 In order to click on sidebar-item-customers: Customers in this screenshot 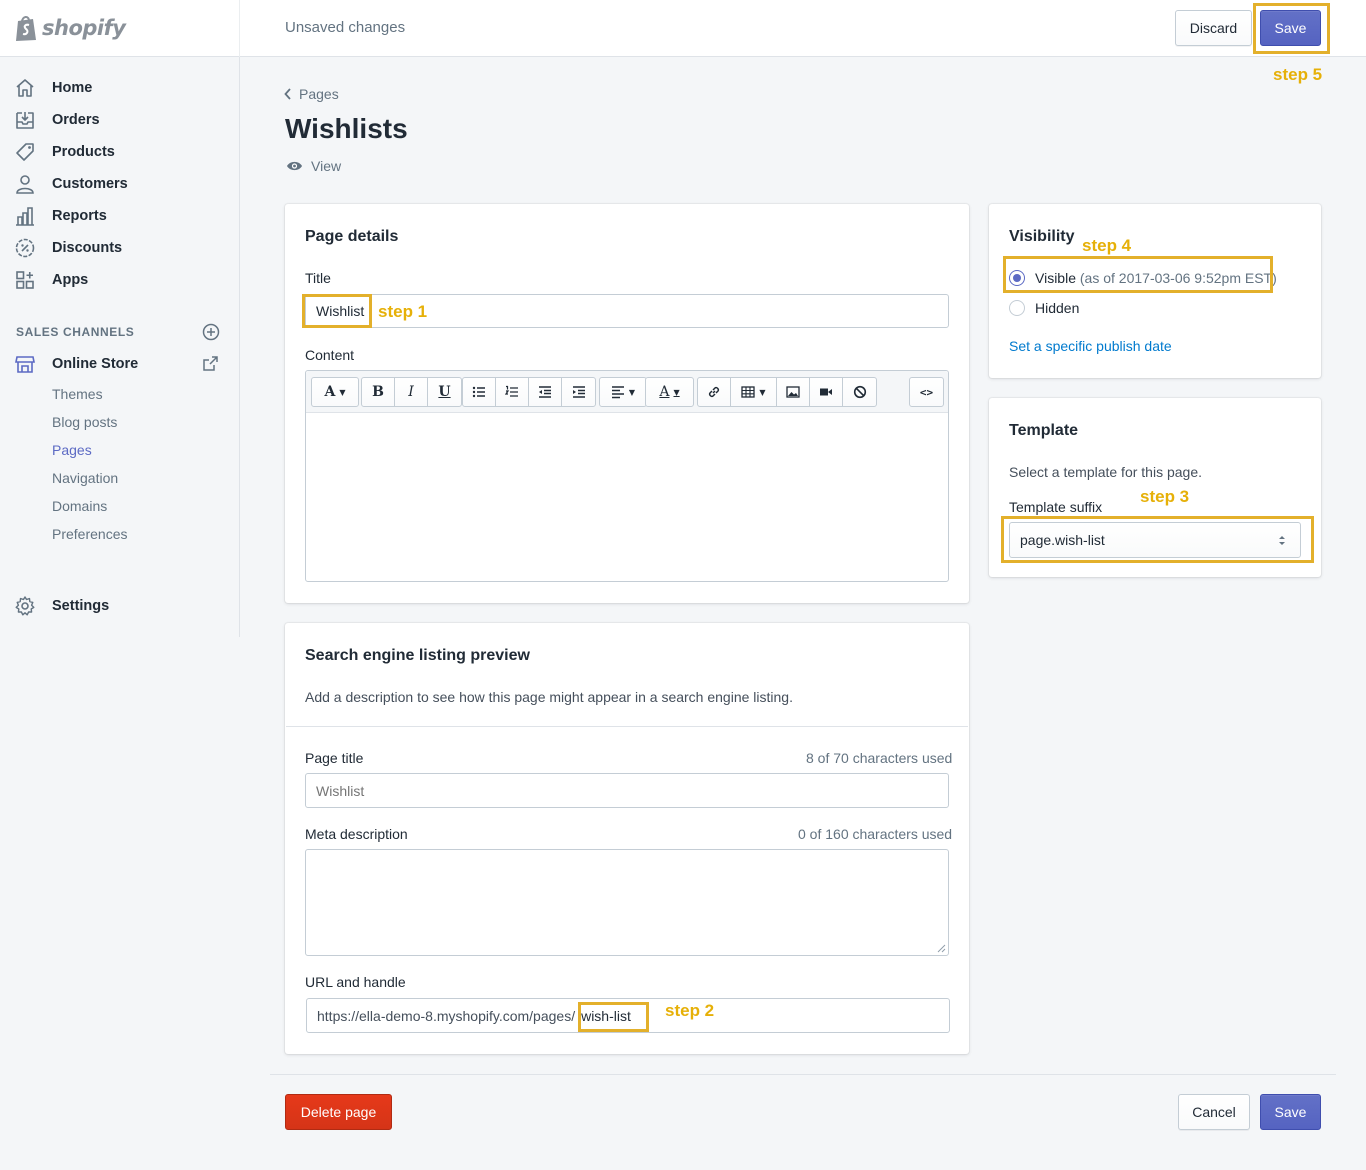, I will do `click(119, 184)`.